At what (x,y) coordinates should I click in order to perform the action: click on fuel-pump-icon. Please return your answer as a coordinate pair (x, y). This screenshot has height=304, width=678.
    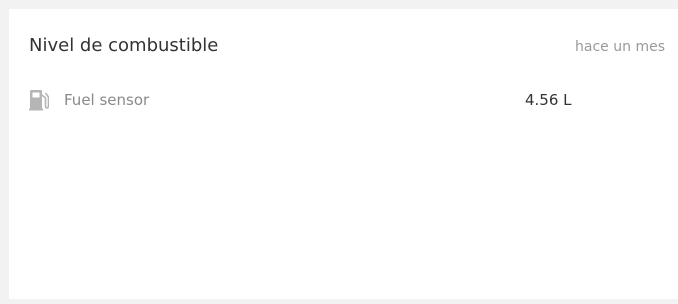
    Looking at the image, I should click on (39, 100).